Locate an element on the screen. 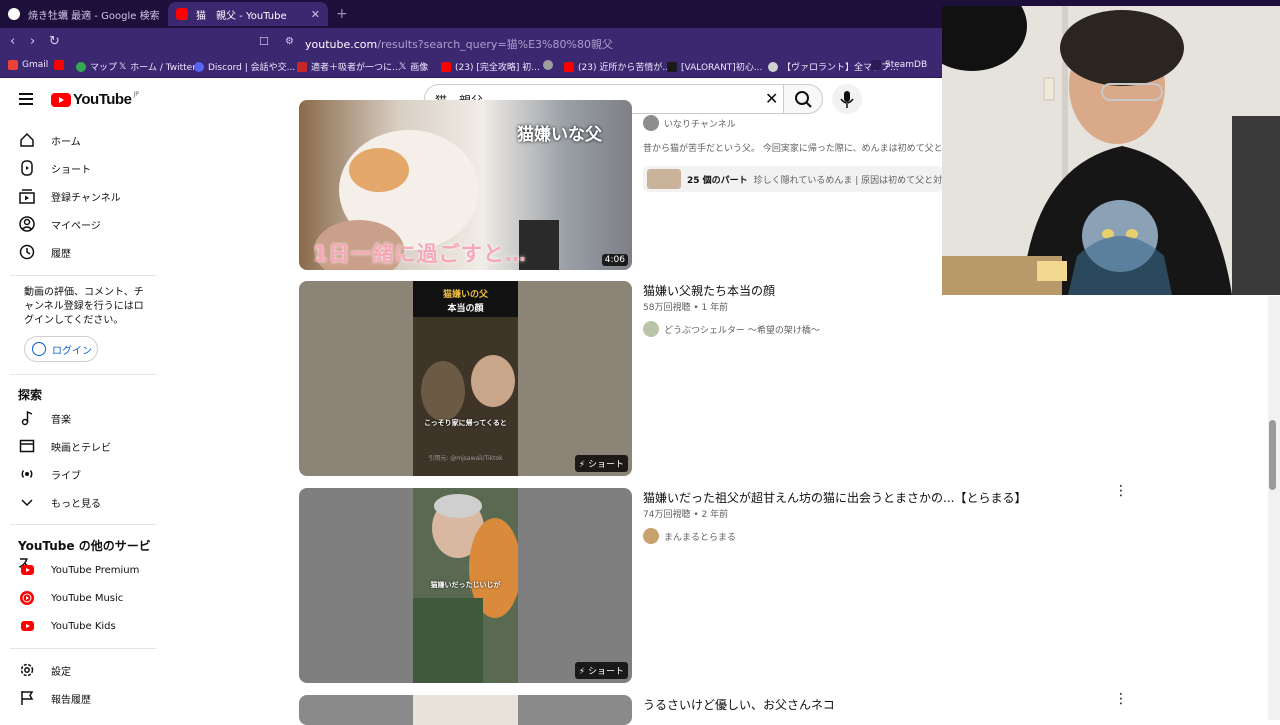 This screenshot has width=1280, height=725. bookmark-youtube is located at coordinates (61, 65).